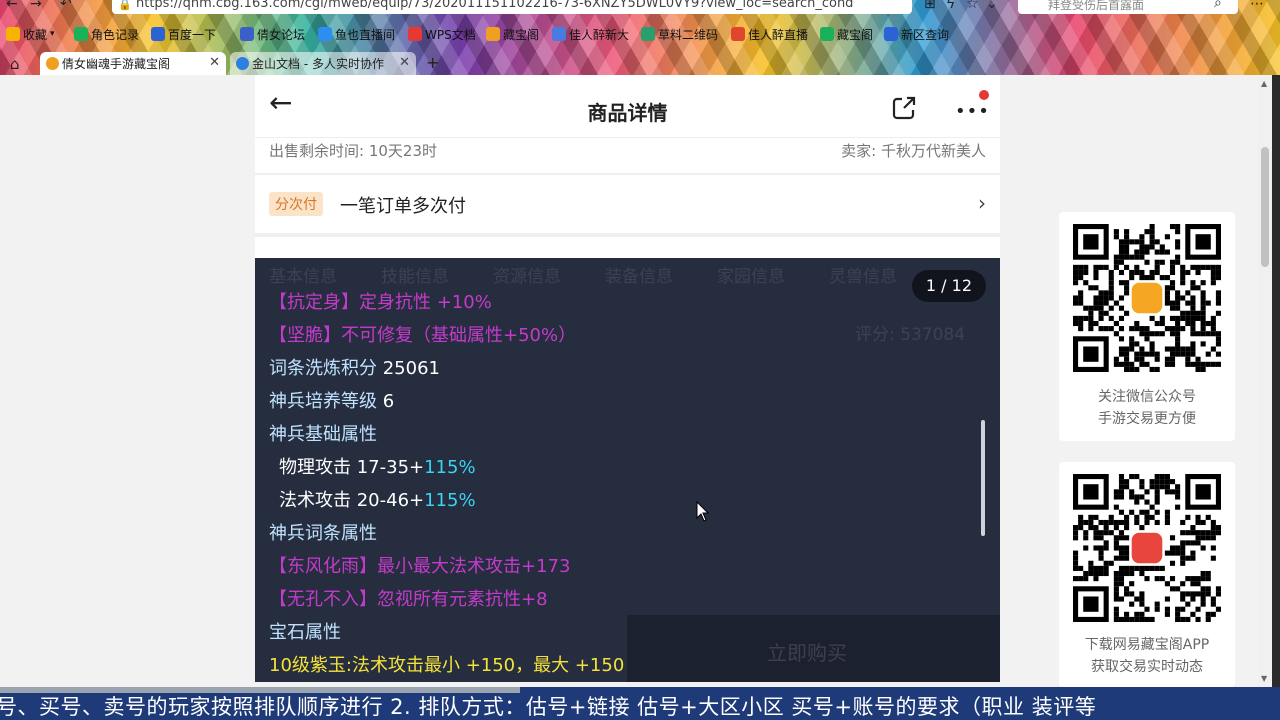 This screenshot has width=1280, height=720. What do you see at coordinates (15, 64) in the screenshot?
I see `home-icon: ⌂` at bounding box center [15, 64].